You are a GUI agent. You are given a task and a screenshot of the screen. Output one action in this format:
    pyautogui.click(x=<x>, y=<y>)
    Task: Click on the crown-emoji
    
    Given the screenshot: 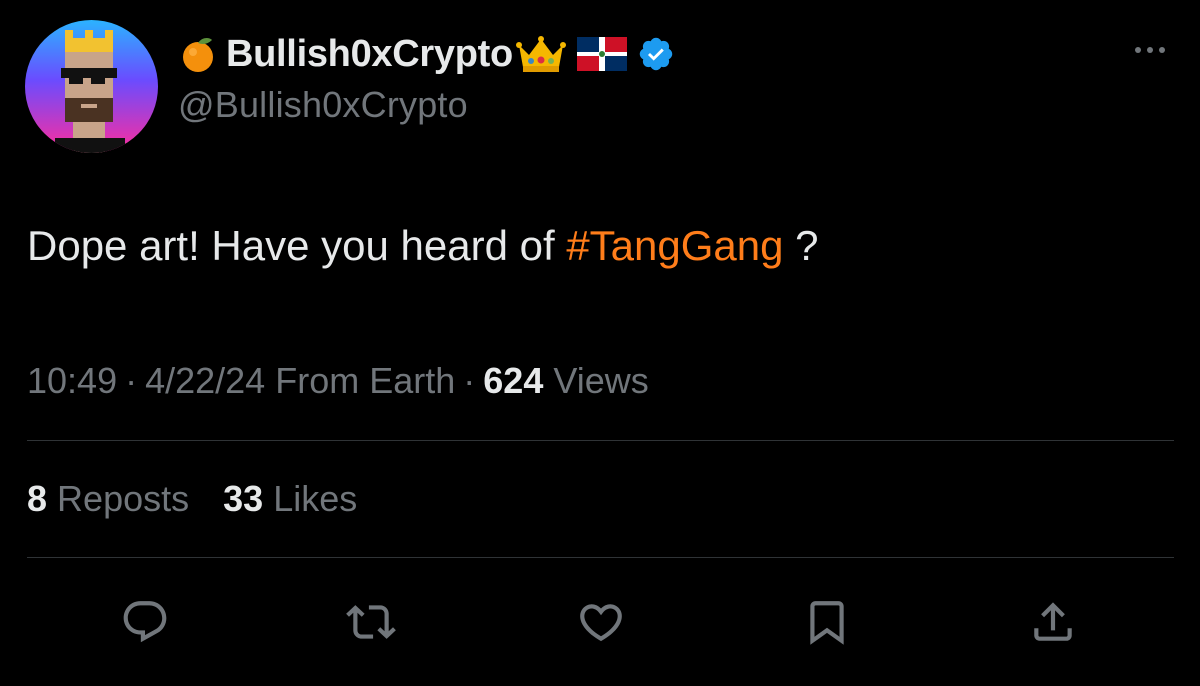 What is the action you would take?
    pyautogui.click(x=541, y=54)
    